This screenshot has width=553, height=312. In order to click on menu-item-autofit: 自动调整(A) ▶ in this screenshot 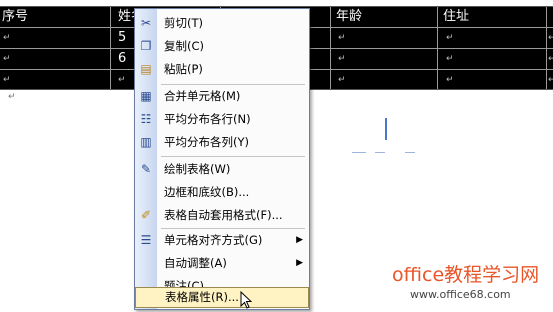, I will do `click(222, 263)`.